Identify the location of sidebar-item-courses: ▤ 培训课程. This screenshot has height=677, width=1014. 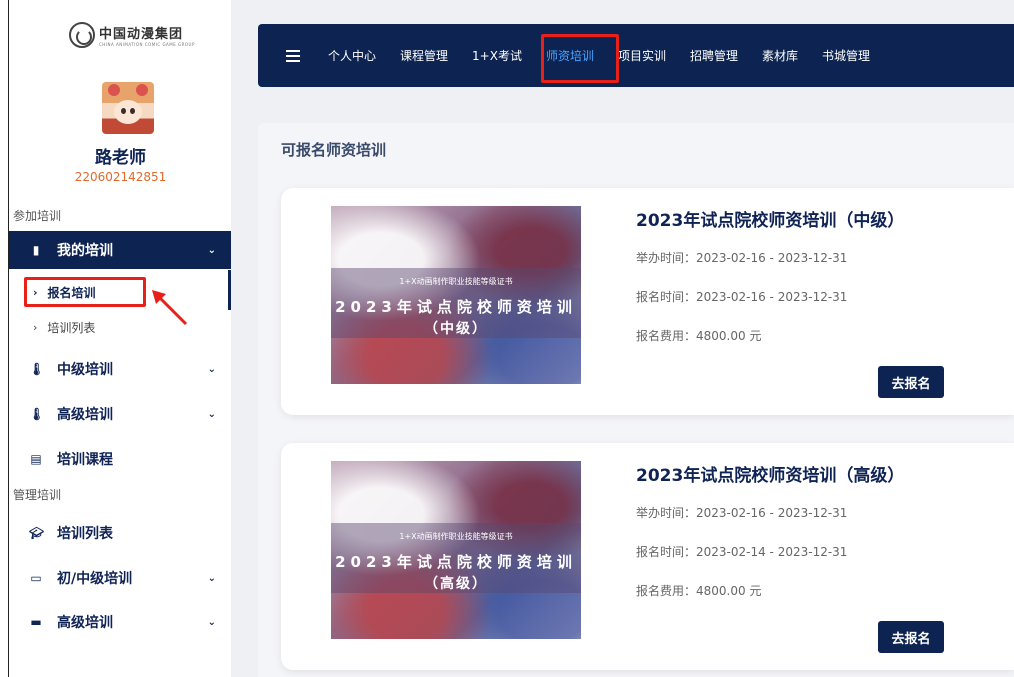
(120, 459).